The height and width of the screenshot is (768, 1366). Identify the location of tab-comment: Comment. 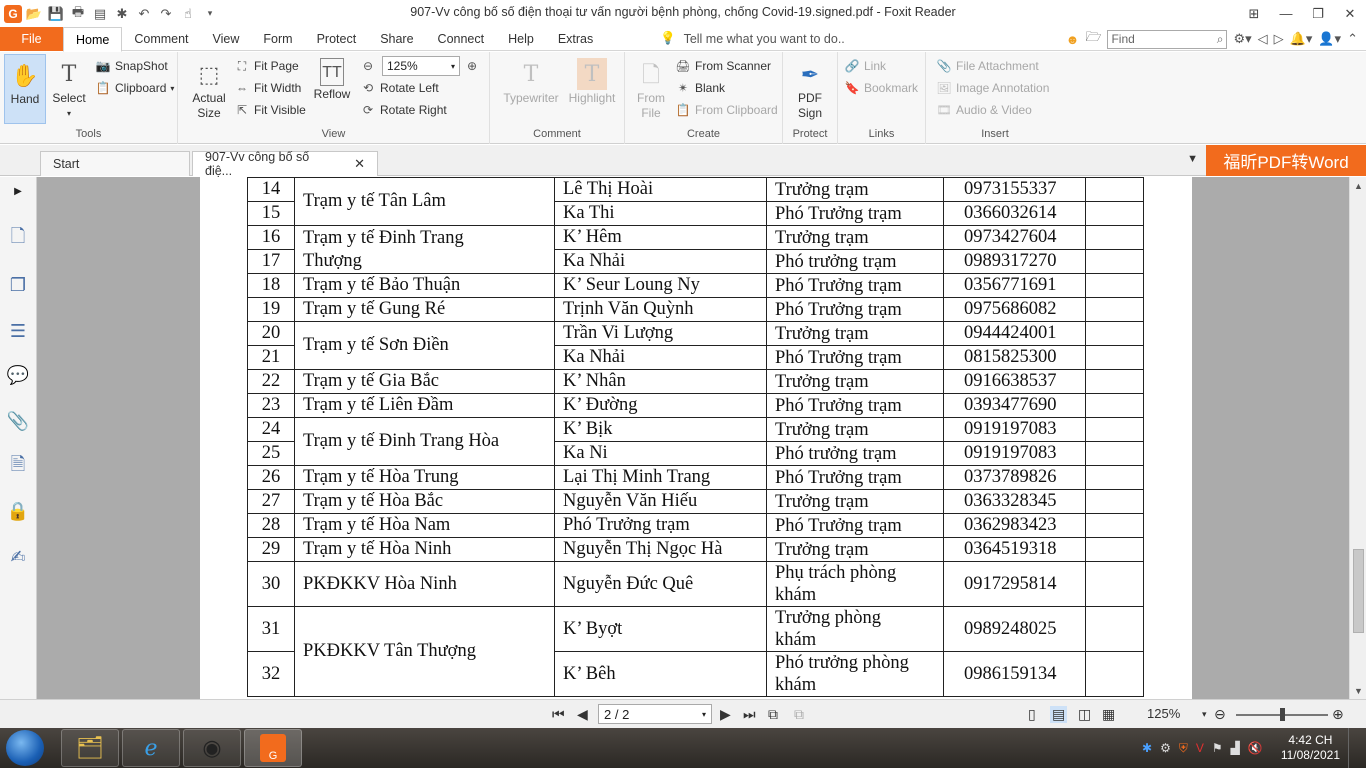
(161, 39).